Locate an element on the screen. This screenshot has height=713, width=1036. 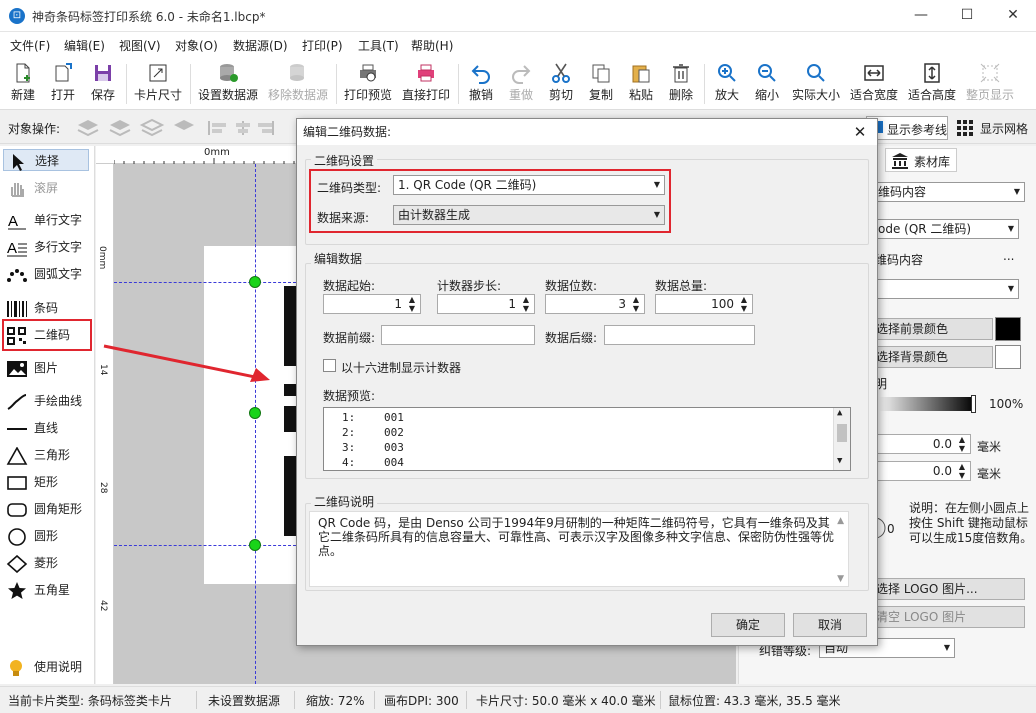
barcode-icon is located at coordinates (17, 308).